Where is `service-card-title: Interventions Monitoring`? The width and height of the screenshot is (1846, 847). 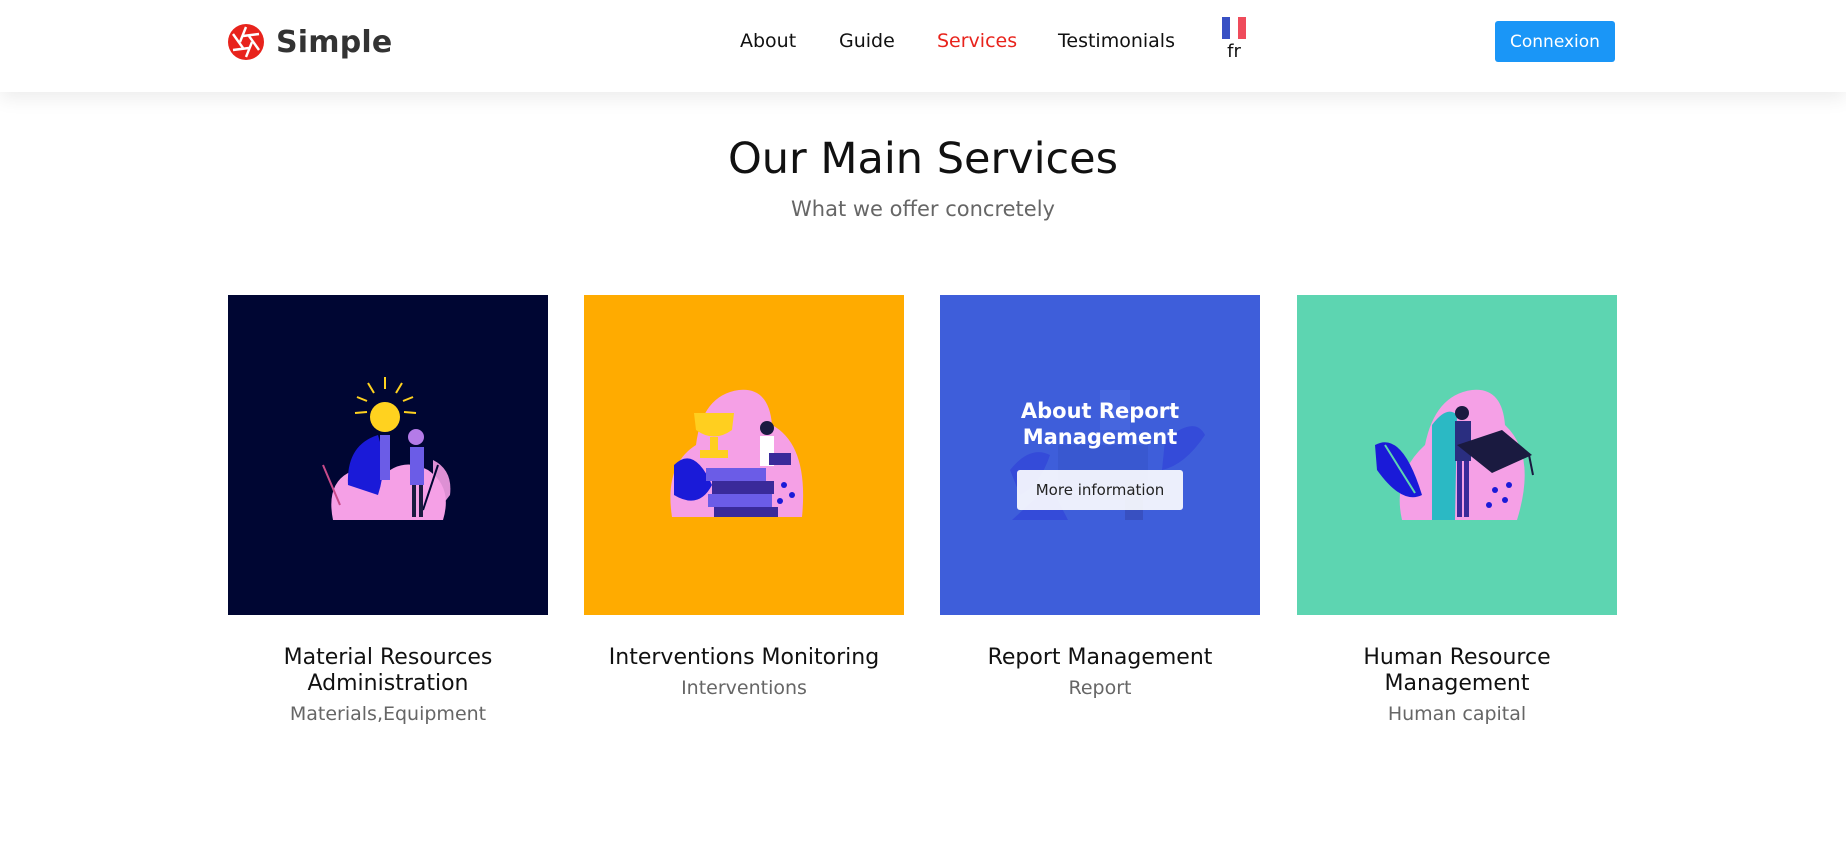
service-card-title: Interventions Monitoring is located at coordinates (744, 657).